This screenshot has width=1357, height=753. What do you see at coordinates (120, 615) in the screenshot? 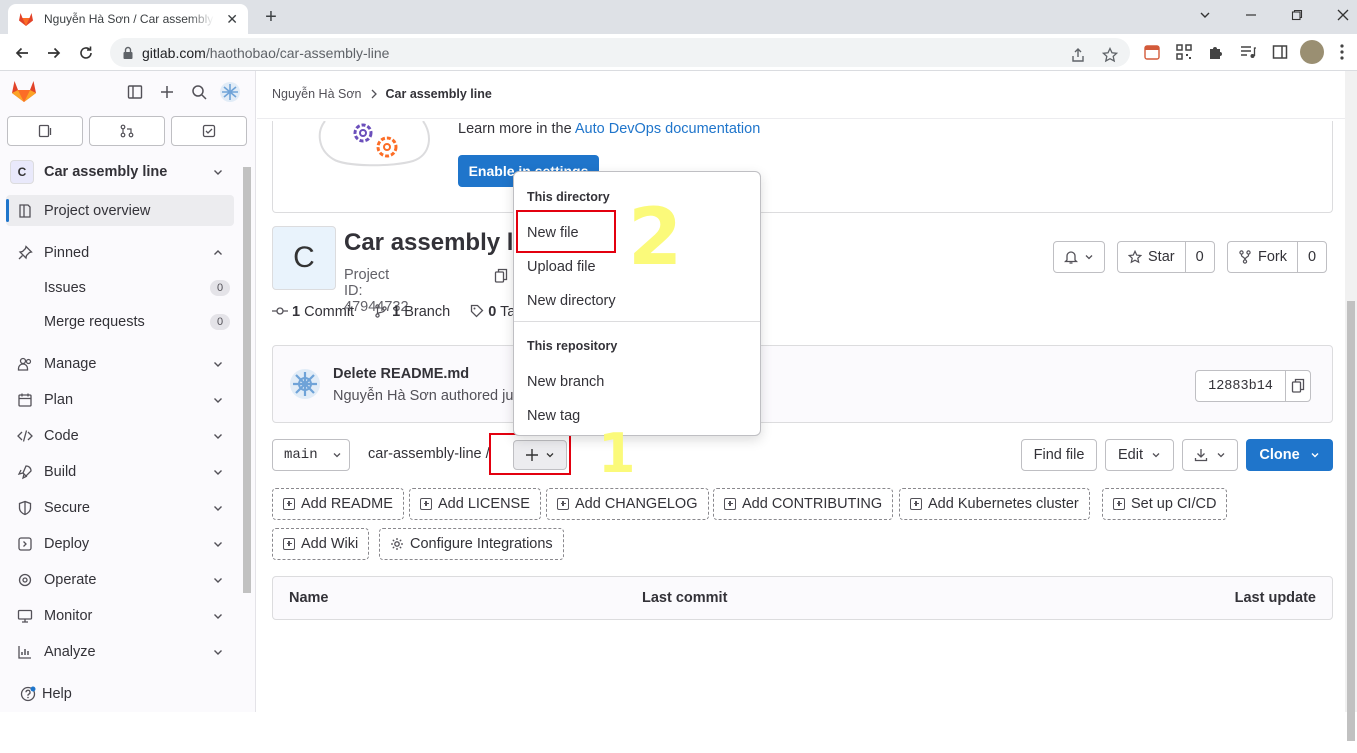
I see `sidebar-item-monitor: Monitor` at bounding box center [120, 615].